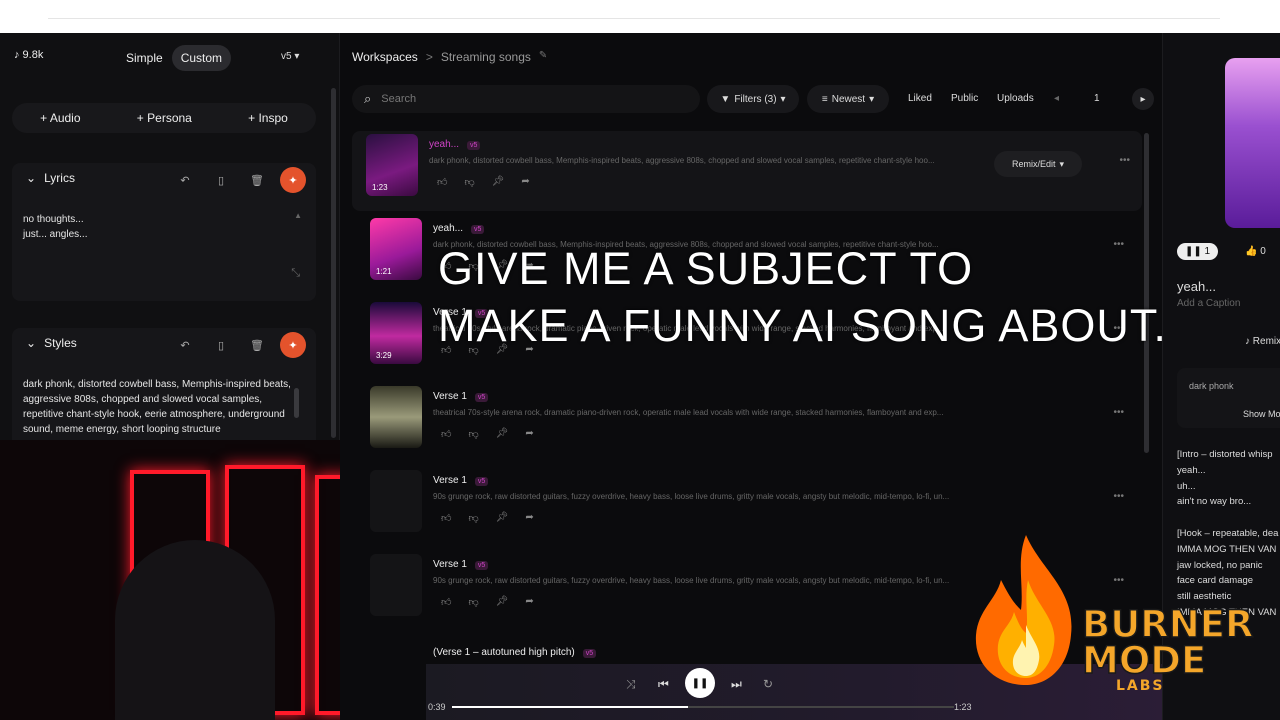  What do you see at coordinates (1144, 660) in the screenshot?
I see `logo-word-mode: MODE` at bounding box center [1144, 660].